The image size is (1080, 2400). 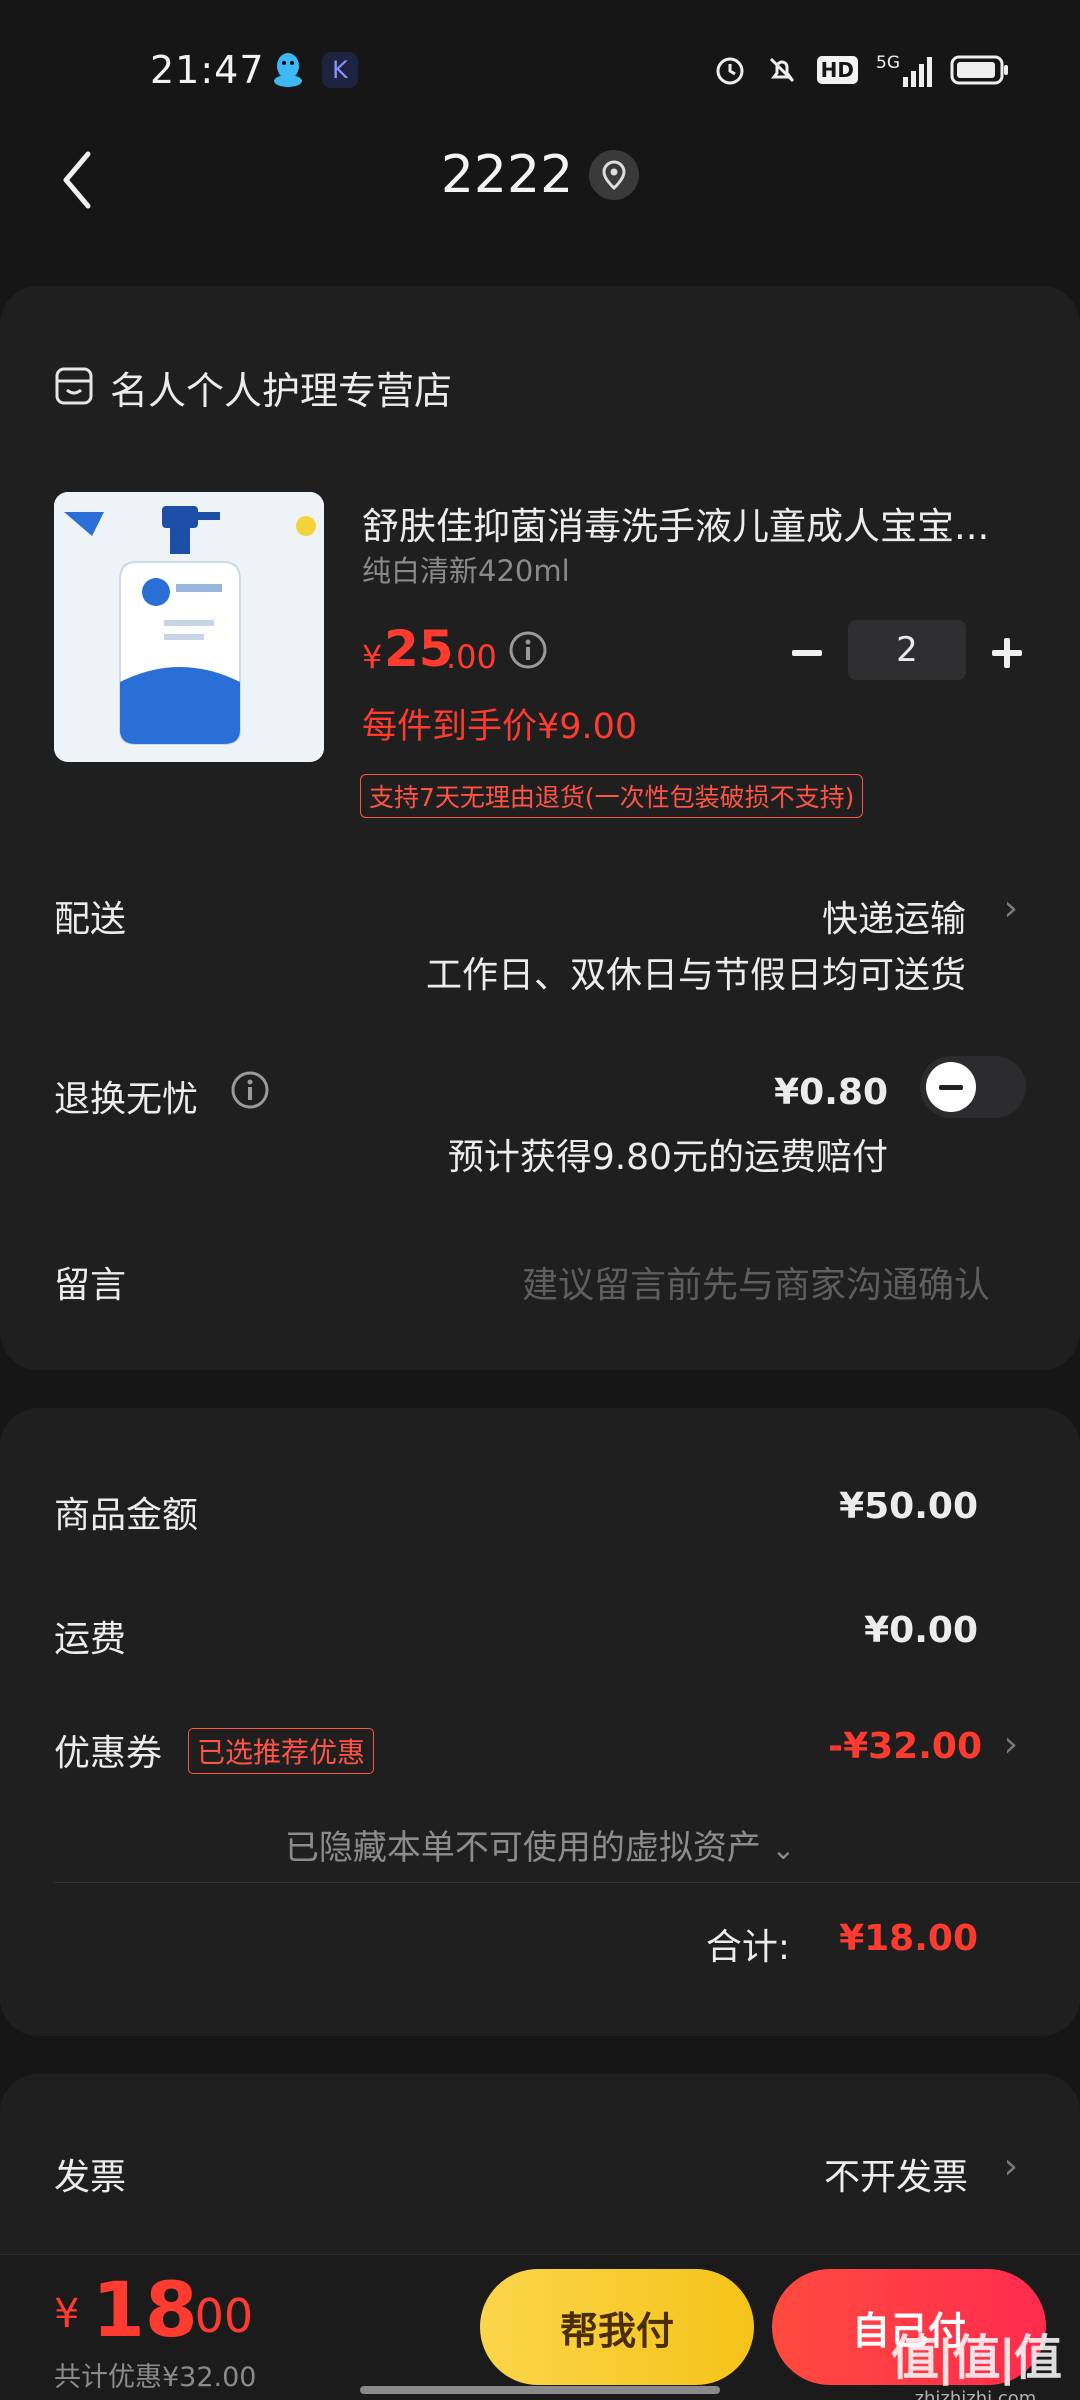 I want to click on price-integer: 25, so click(x=419, y=649).